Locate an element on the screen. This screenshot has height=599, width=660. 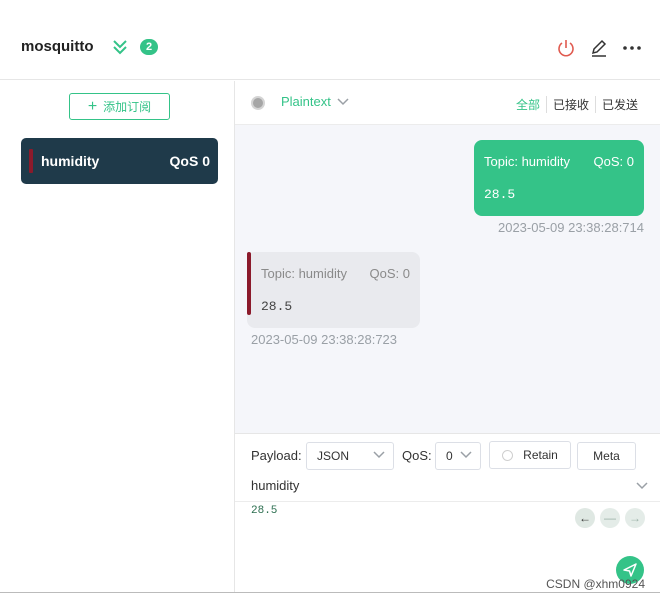
subscription-qos: QoS 0 is located at coordinates (189, 161).